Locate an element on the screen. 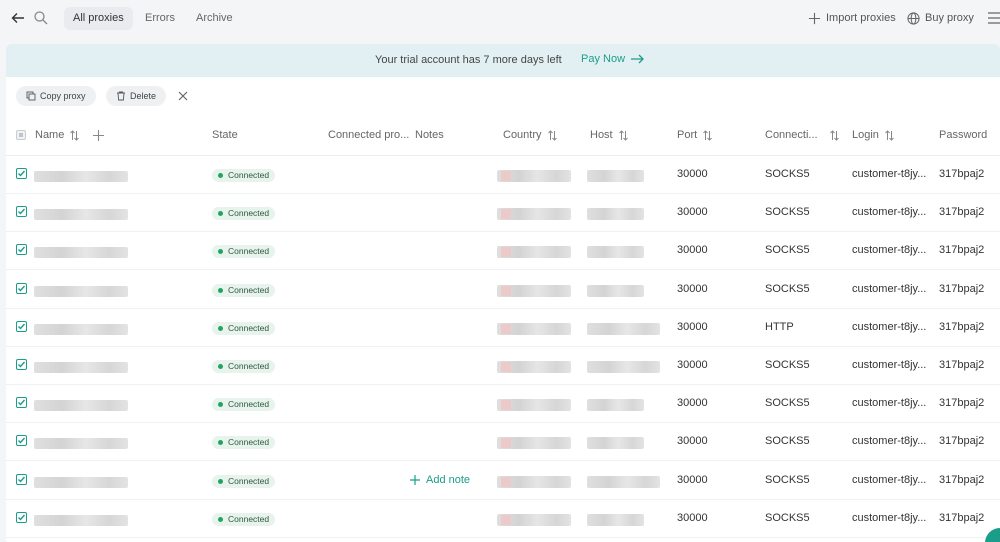  column-notes: Notes is located at coordinates (429, 135).